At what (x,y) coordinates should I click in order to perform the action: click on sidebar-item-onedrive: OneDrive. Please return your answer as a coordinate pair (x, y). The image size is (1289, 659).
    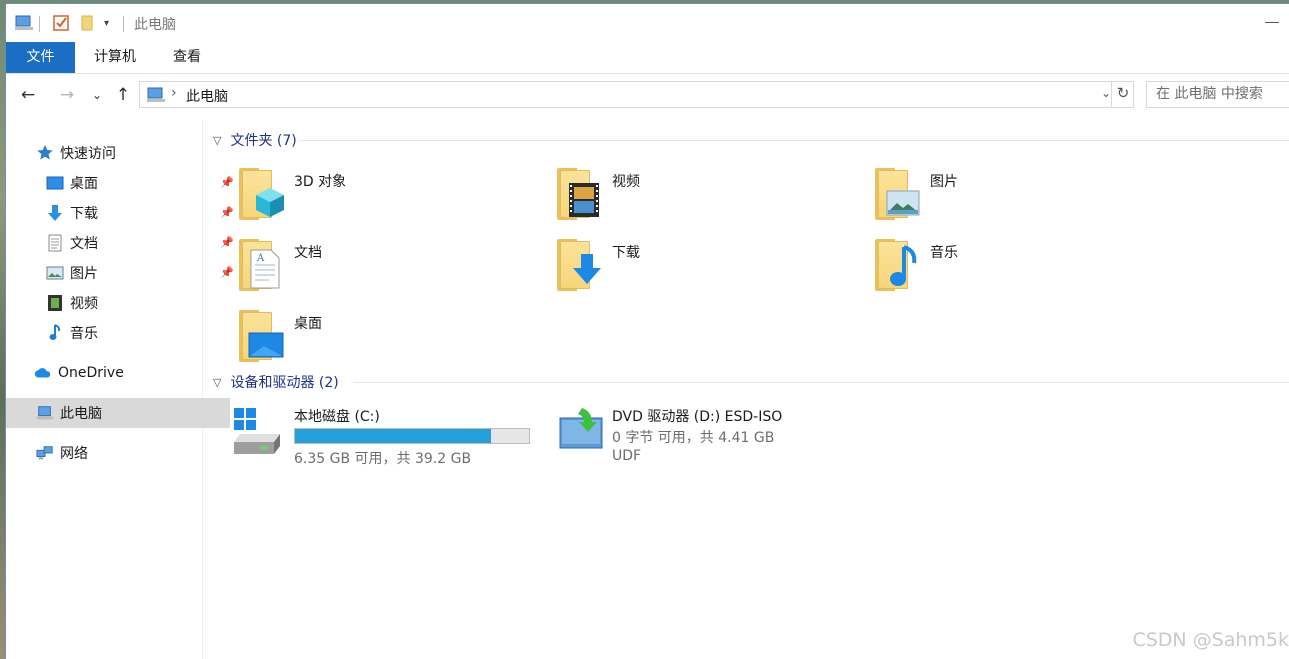
    Looking at the image, I should click on (117, 373).